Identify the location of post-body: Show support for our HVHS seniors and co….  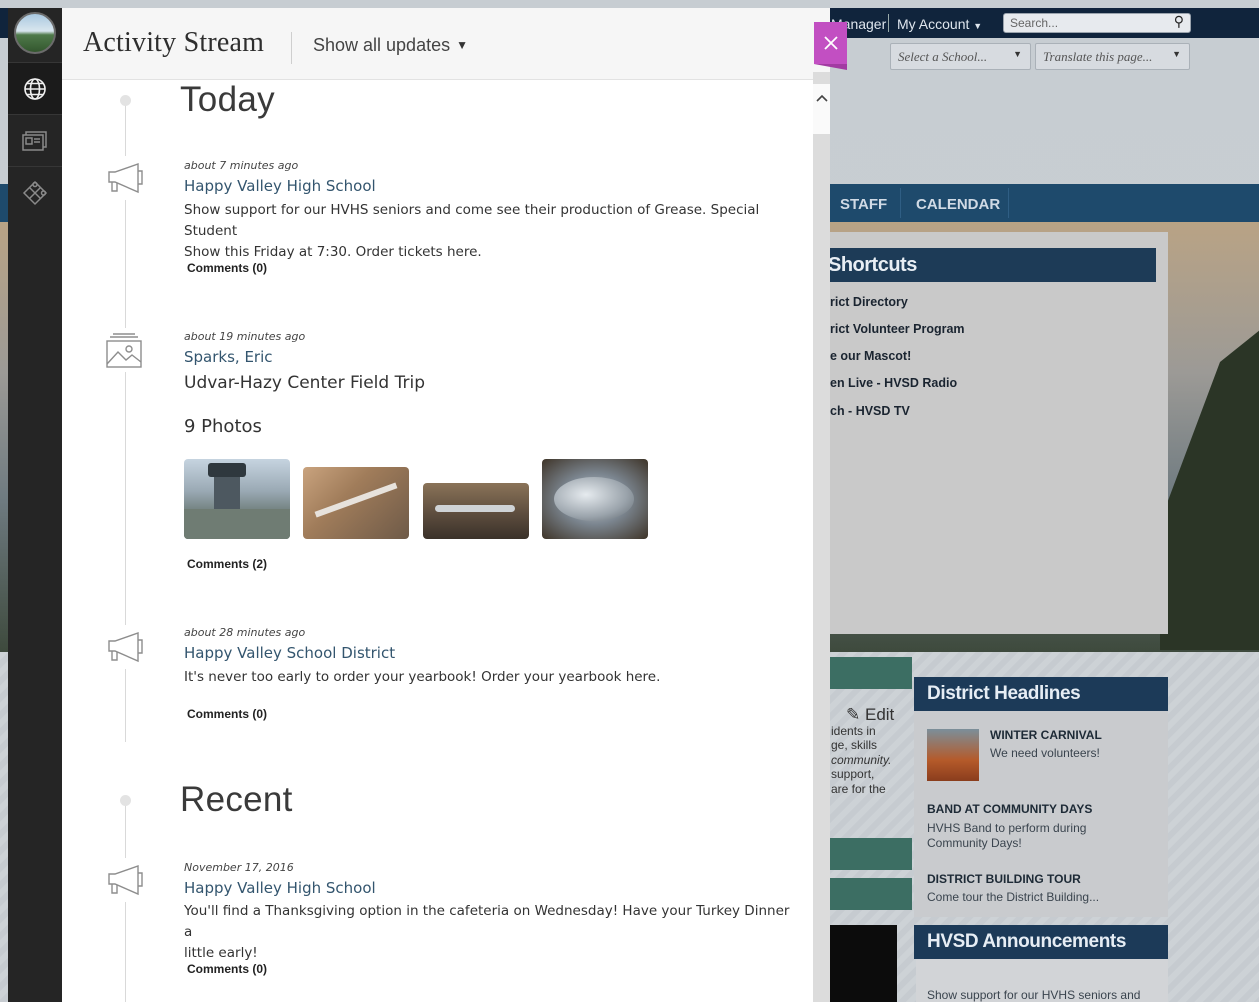
(489, 231).